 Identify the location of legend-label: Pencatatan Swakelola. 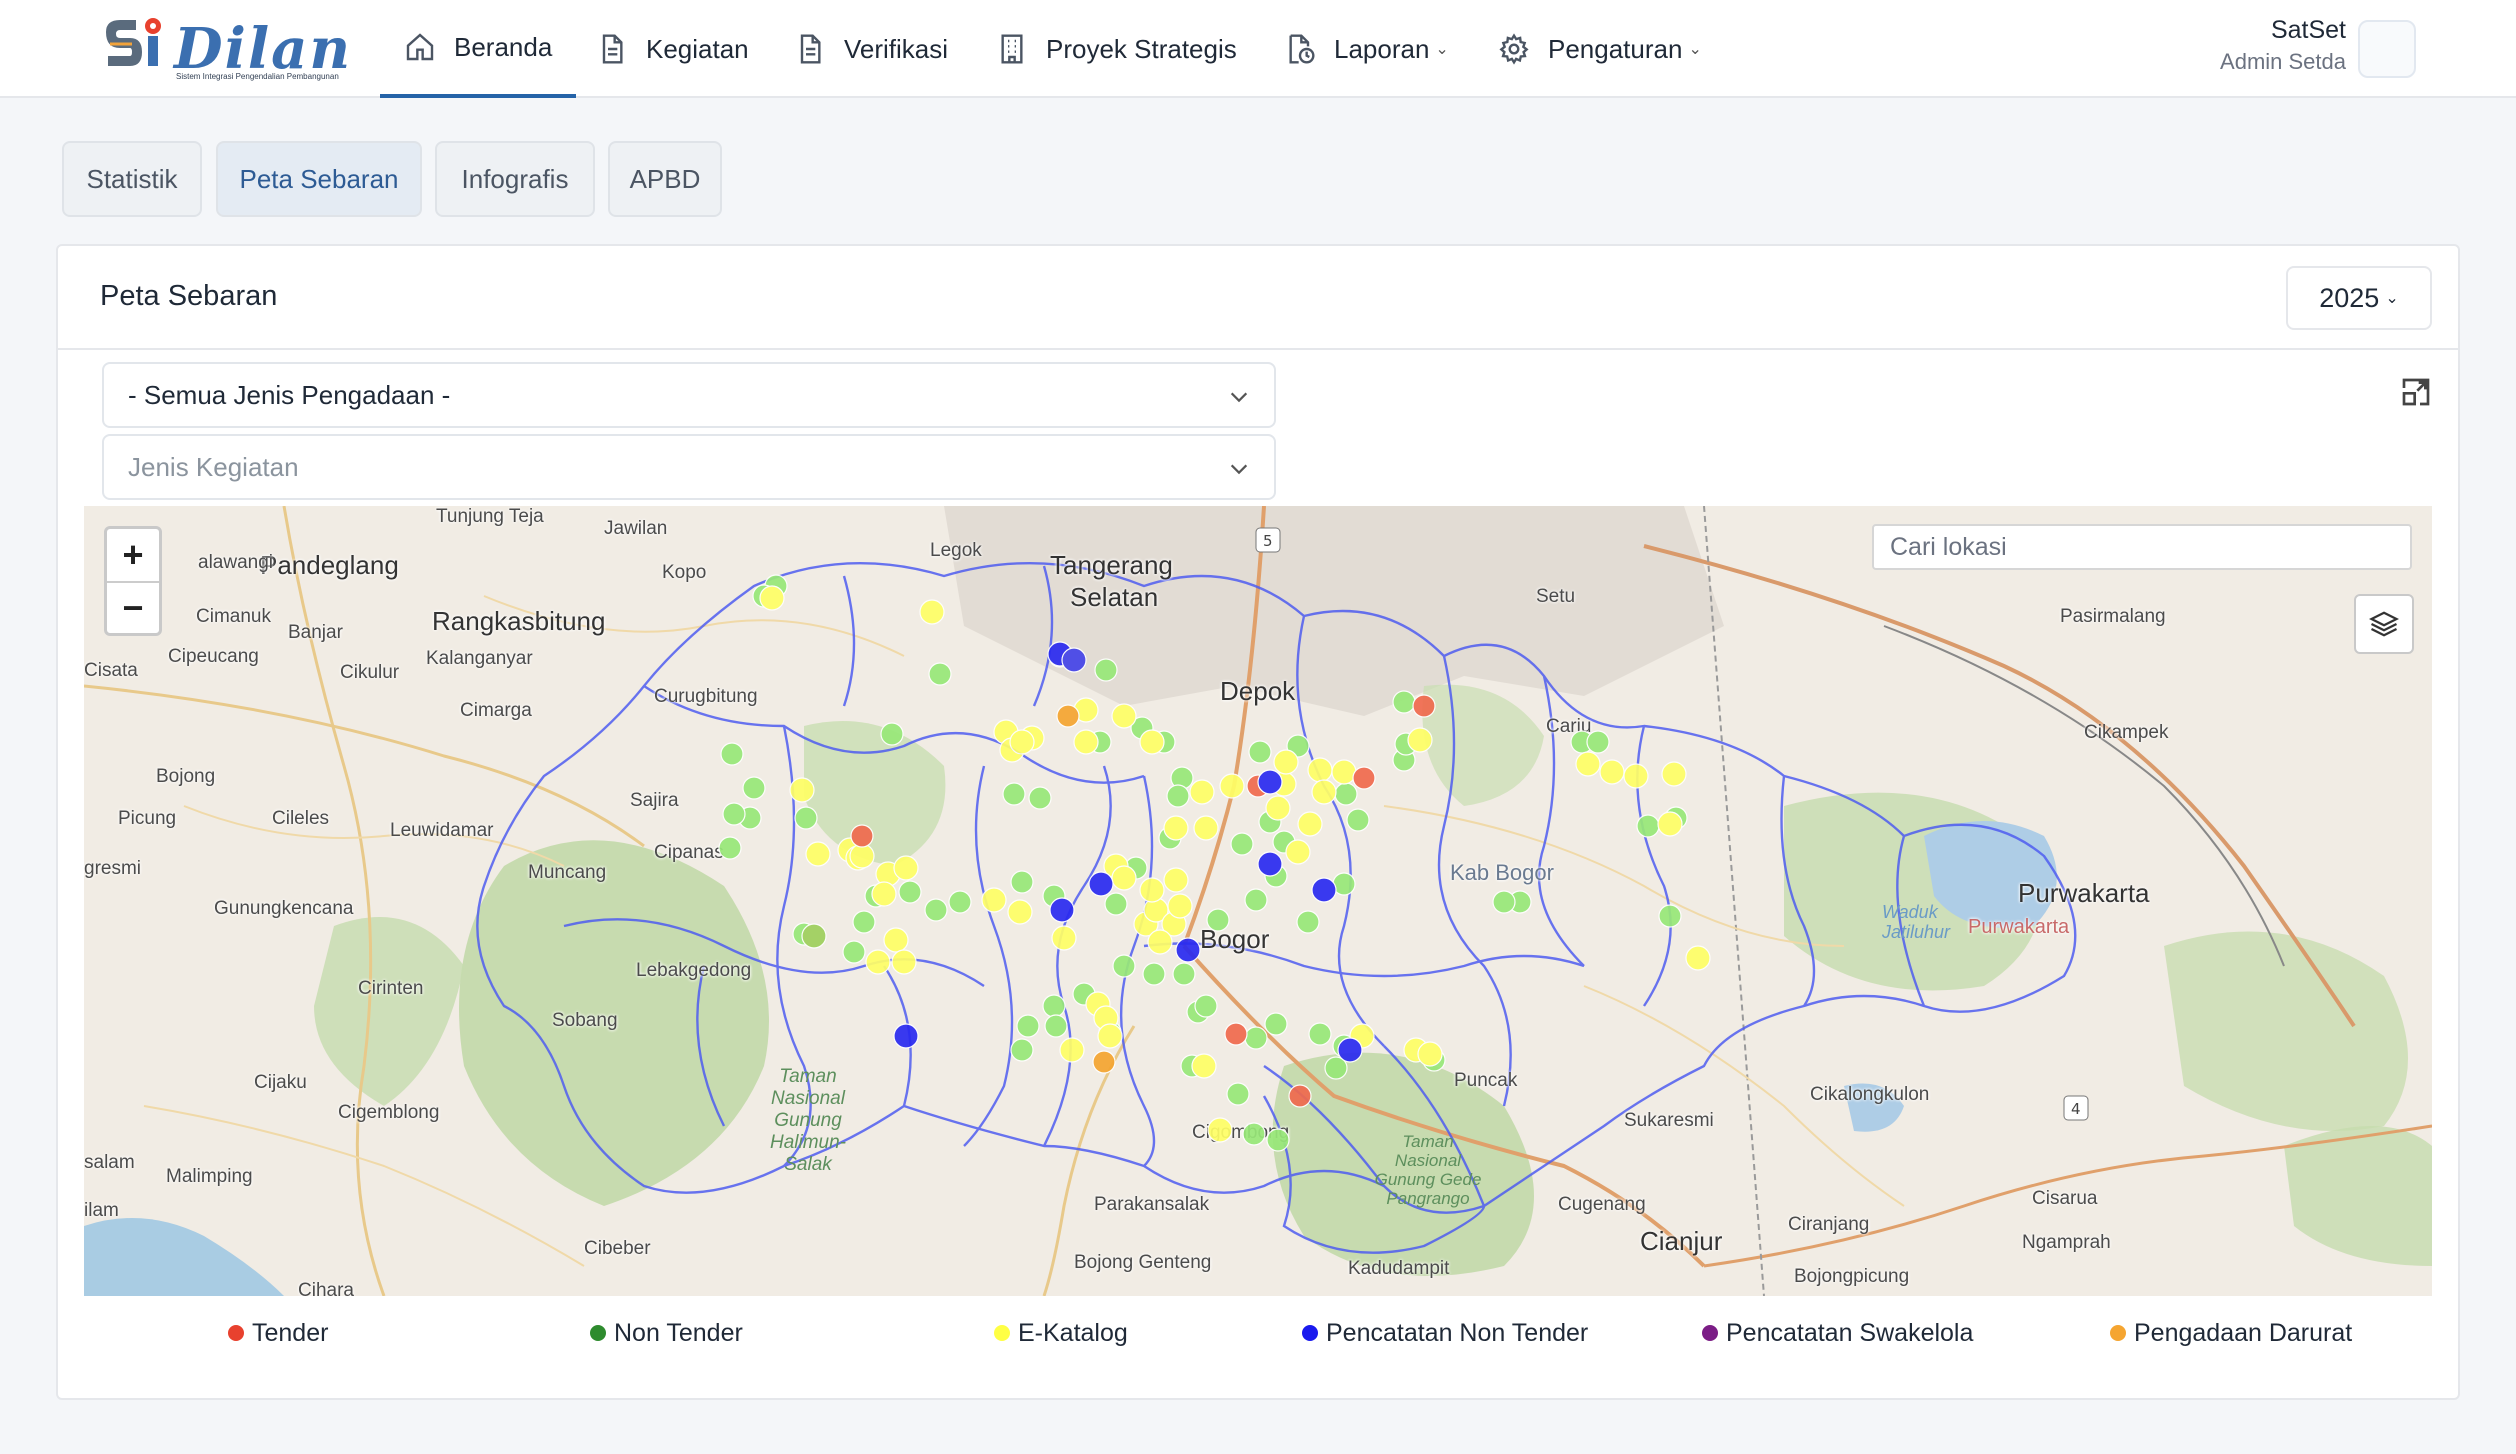
(1850, 1332).